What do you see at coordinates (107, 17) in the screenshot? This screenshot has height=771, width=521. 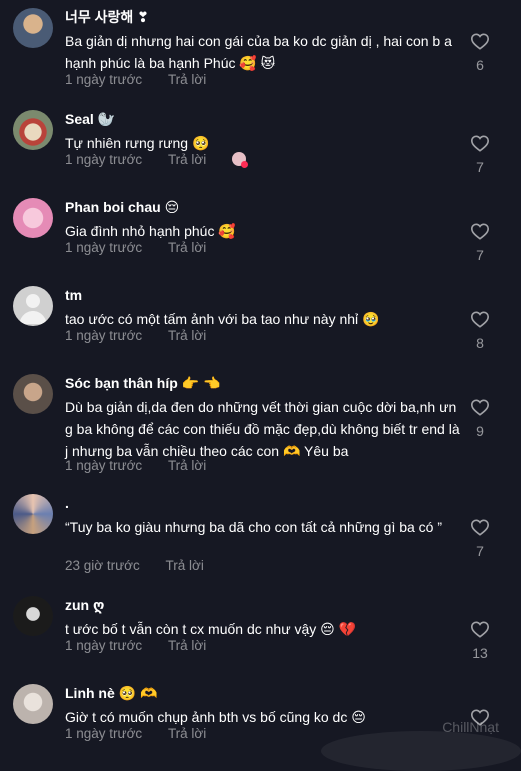 I see `comment-author: 너무 사랑해 ❣` at bounding box center [107, 17].